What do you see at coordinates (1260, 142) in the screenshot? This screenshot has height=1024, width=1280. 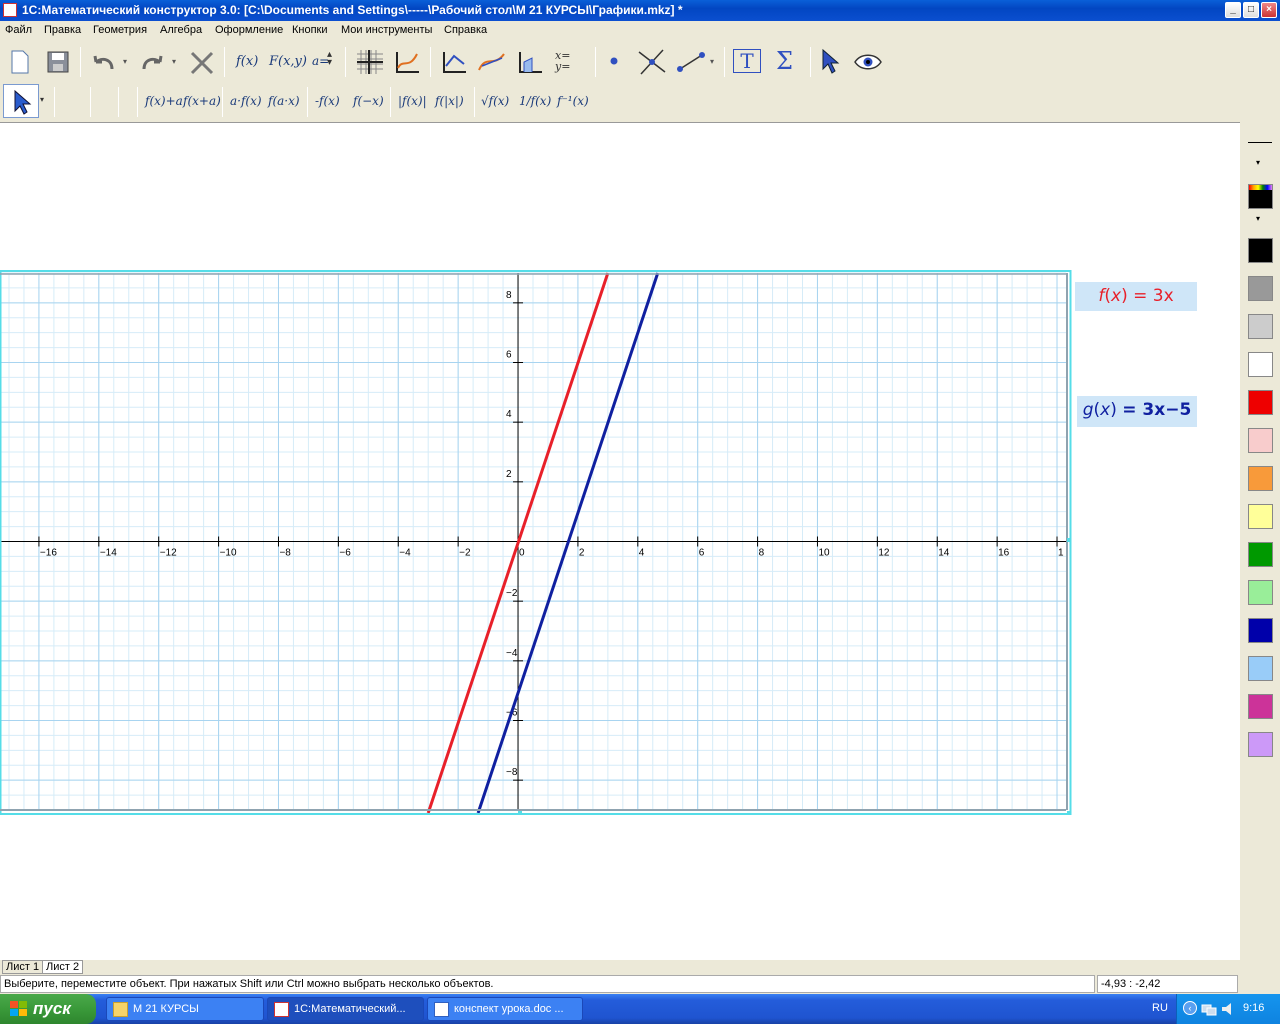 I see `line-style-sample` at bounding box center [1260, 142].